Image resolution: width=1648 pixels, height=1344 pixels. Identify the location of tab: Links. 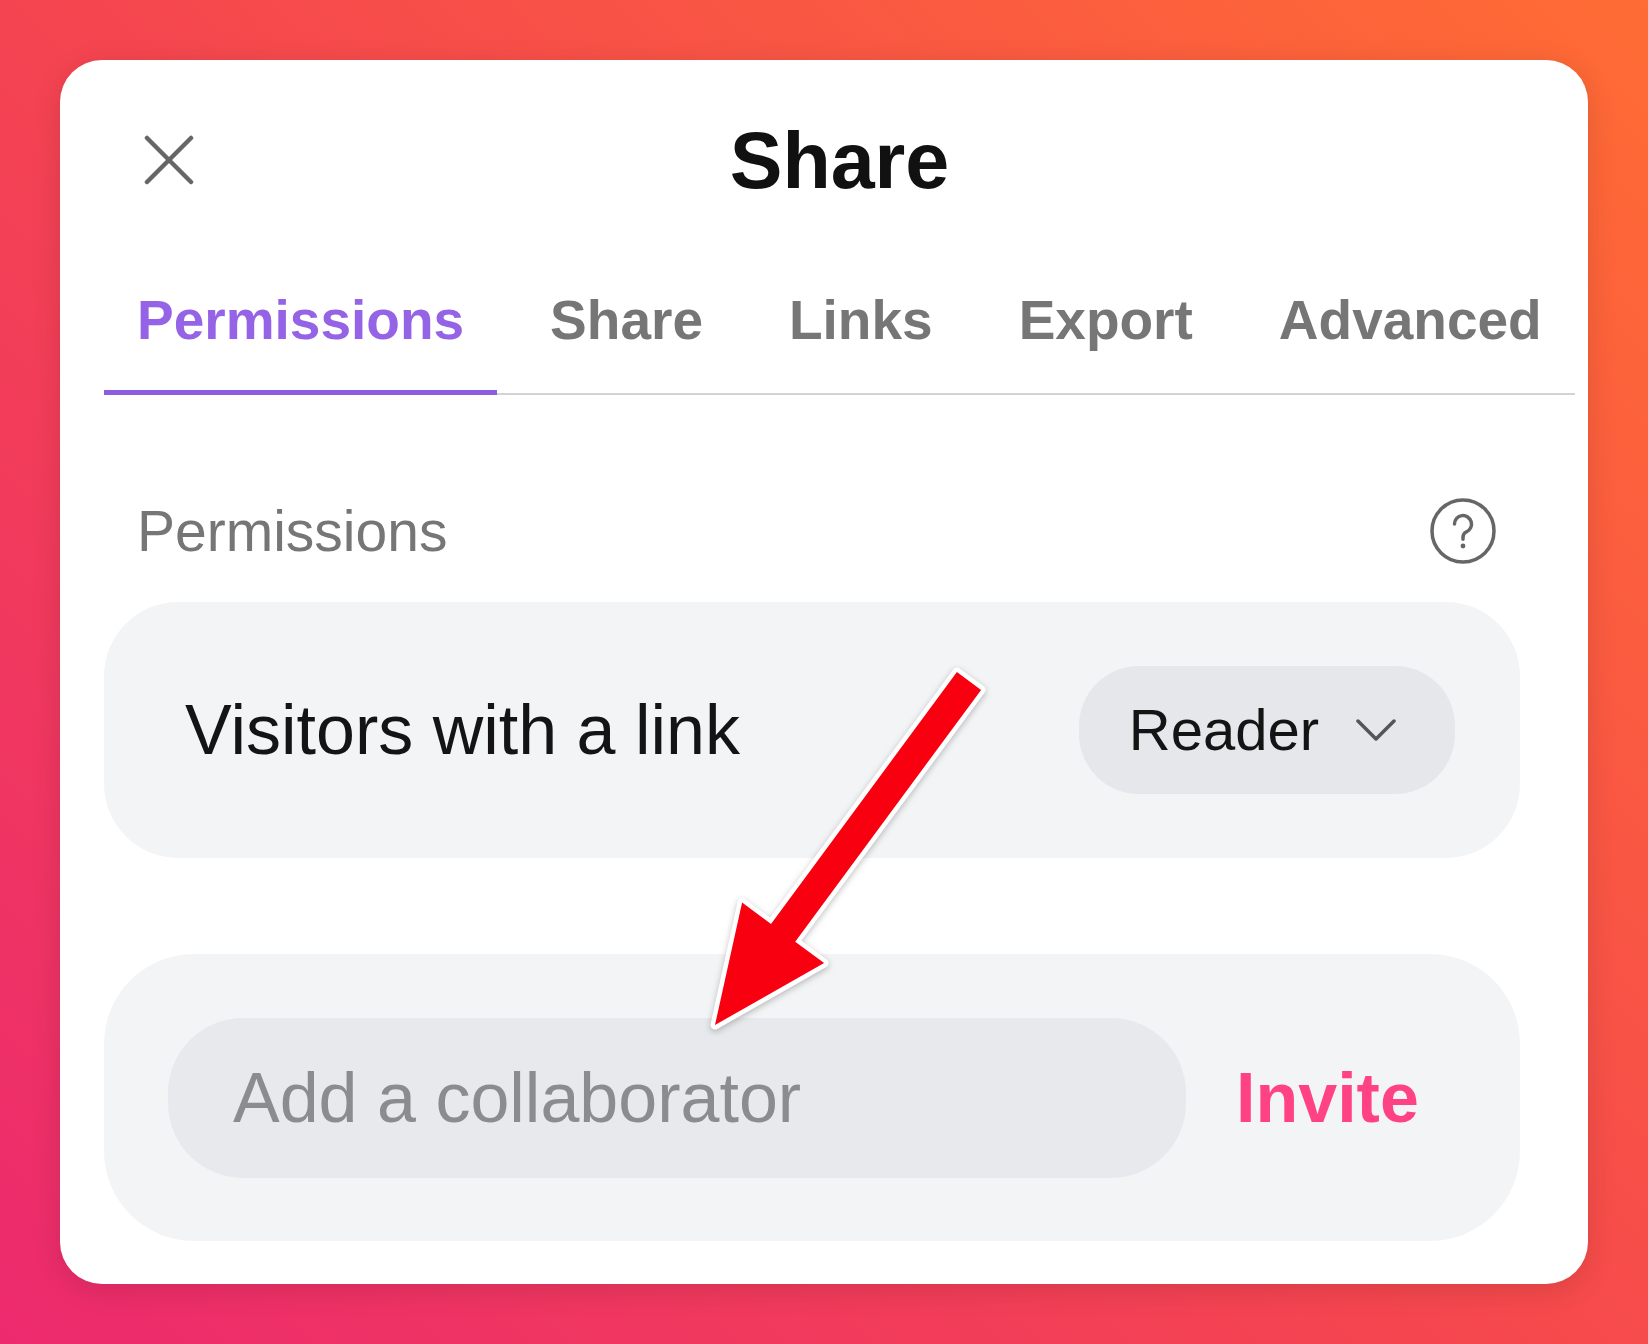
(861, 327).